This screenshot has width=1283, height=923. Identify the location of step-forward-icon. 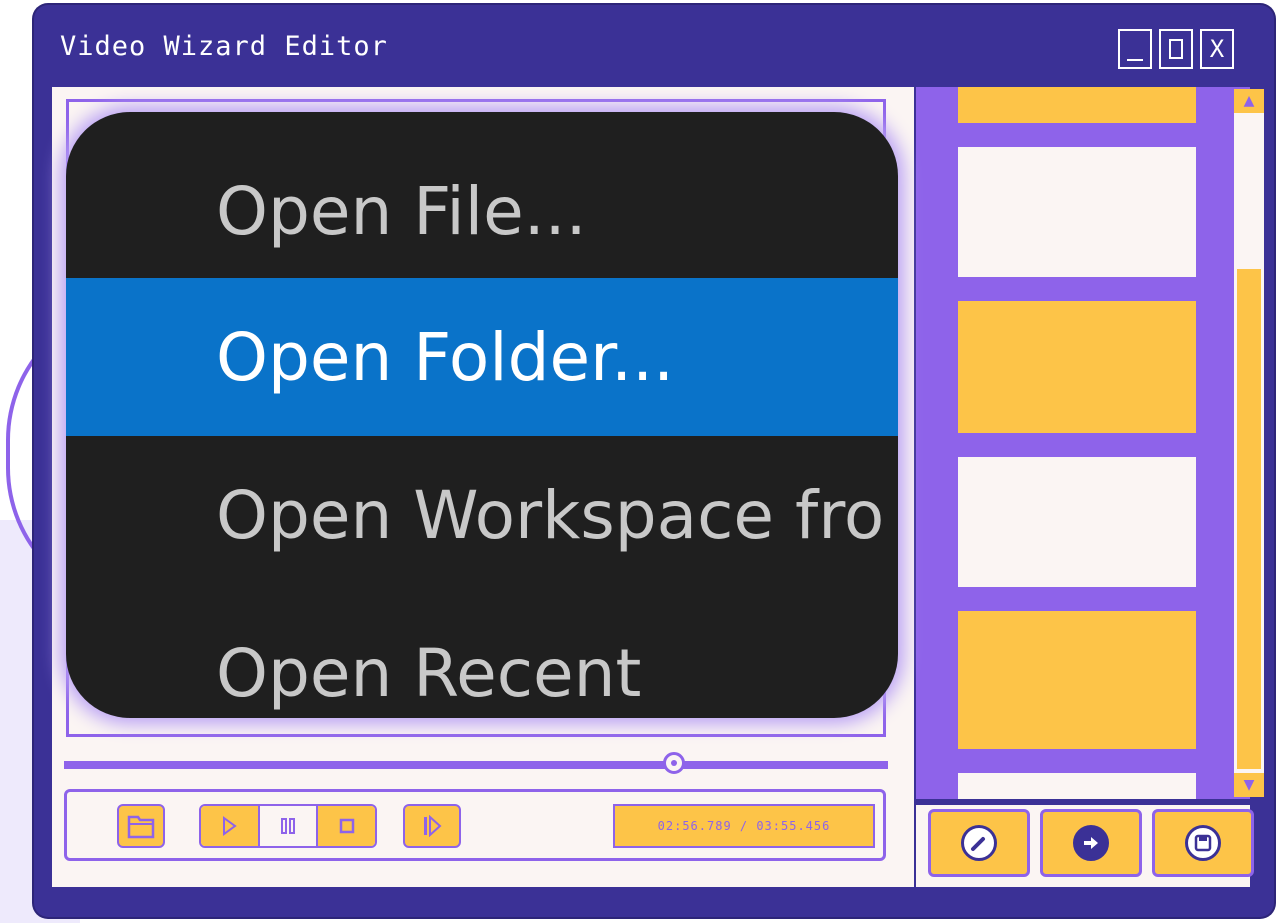
(433, 826).